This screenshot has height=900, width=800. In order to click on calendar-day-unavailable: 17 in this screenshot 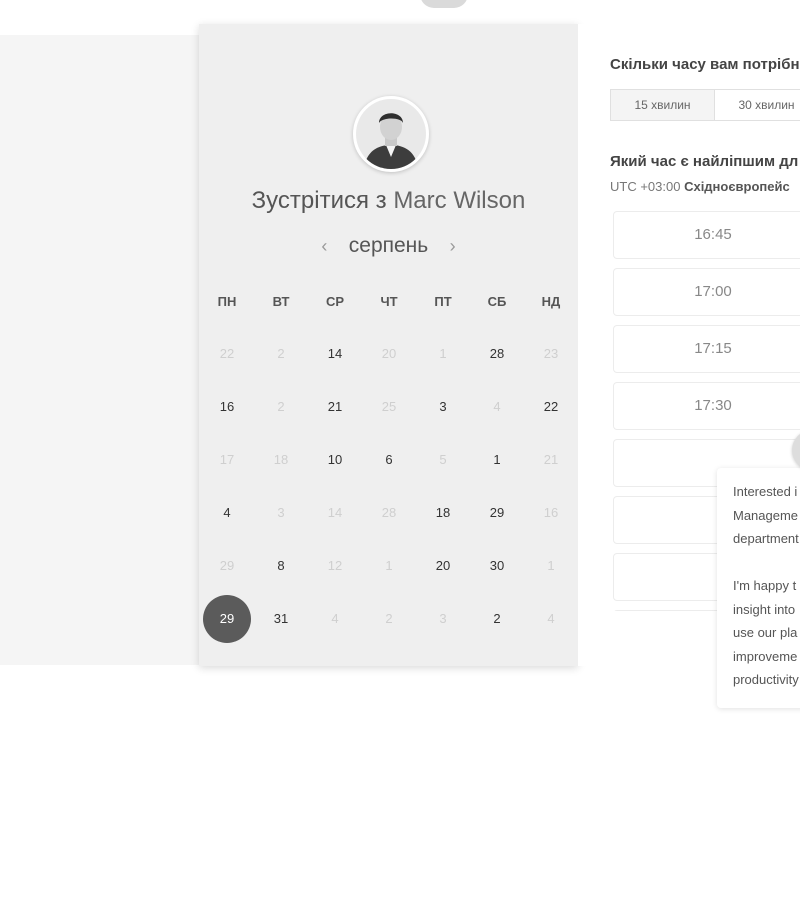, I will do `click(227, 459)`.